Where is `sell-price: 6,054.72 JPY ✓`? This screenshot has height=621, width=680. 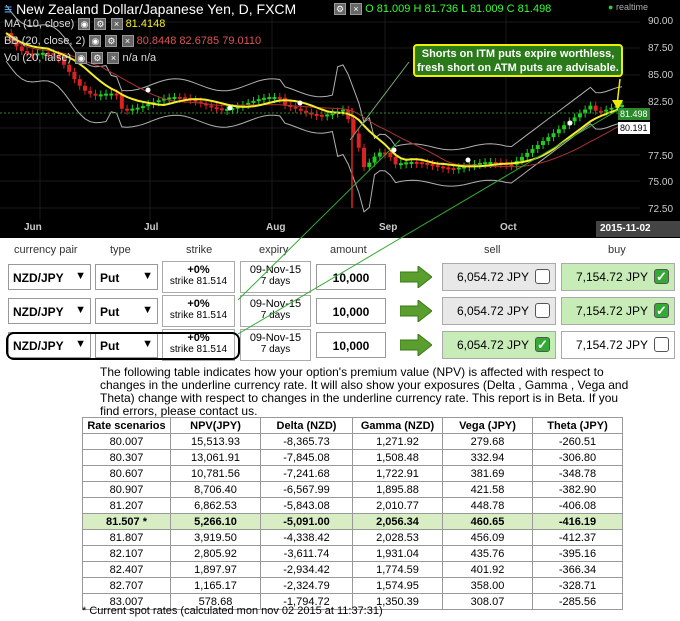 sell-price: 6,054.72 JPY ✓ is located at coordinates (499, 345).